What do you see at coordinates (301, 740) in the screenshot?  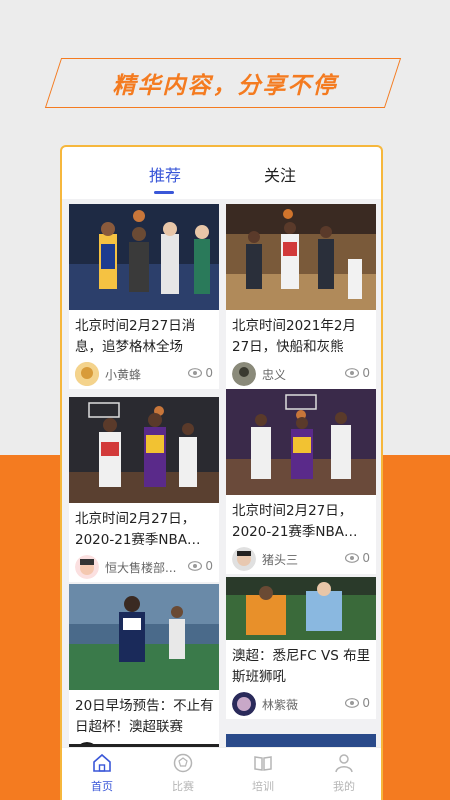 I see `feed-card` at bounding box center [301, 740].